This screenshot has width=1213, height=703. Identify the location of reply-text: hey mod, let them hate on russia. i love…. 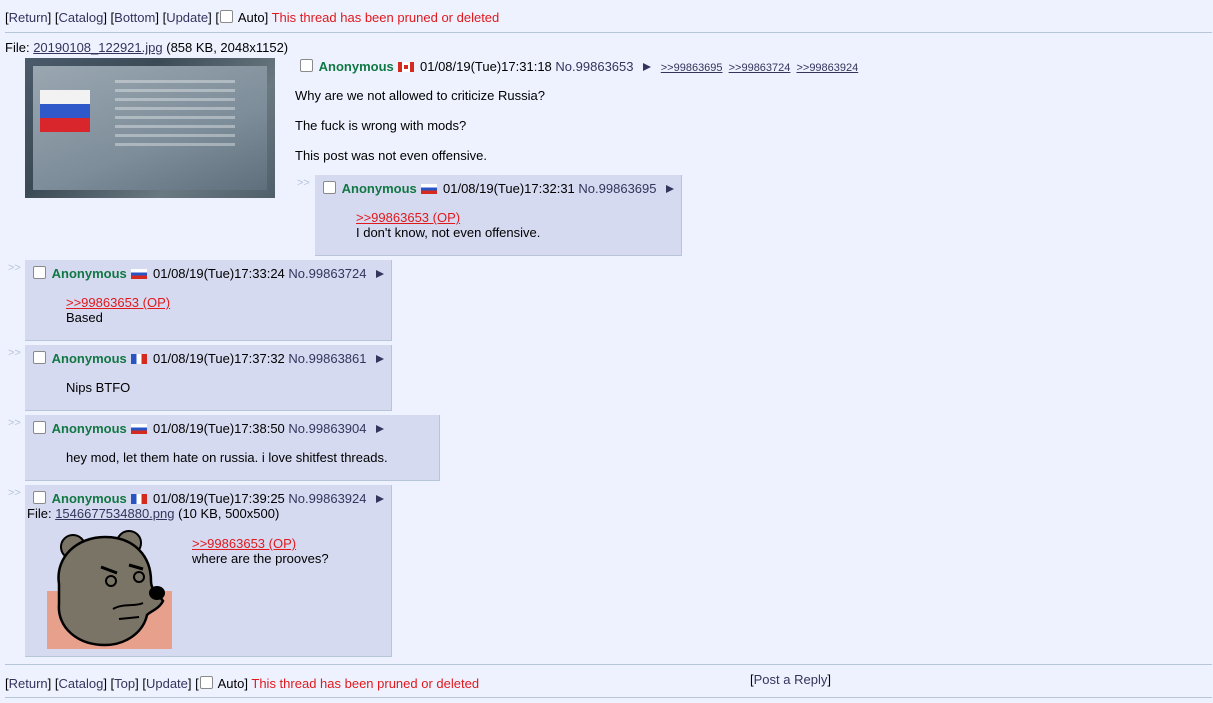
(227, 457).